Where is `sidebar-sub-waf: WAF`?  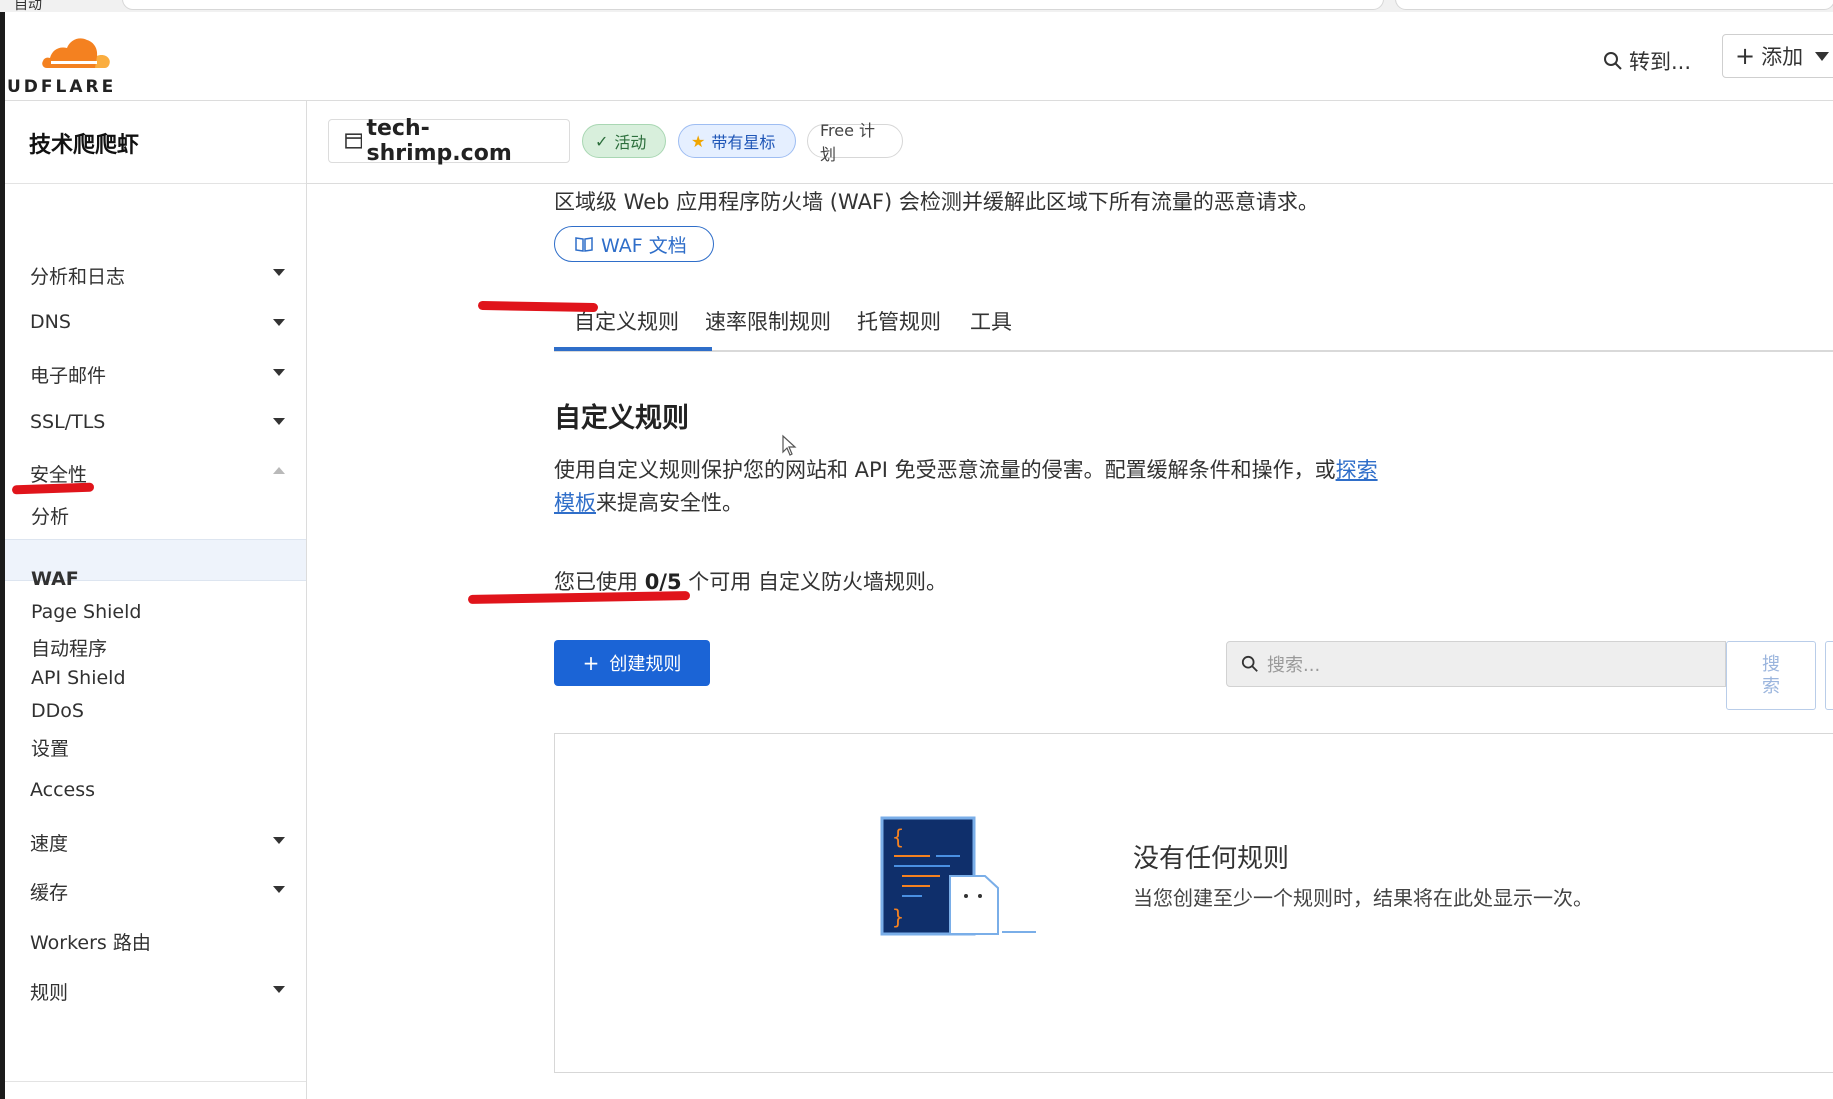 sidebar-sub-waf: WAF is located at coordinates (55, 579).